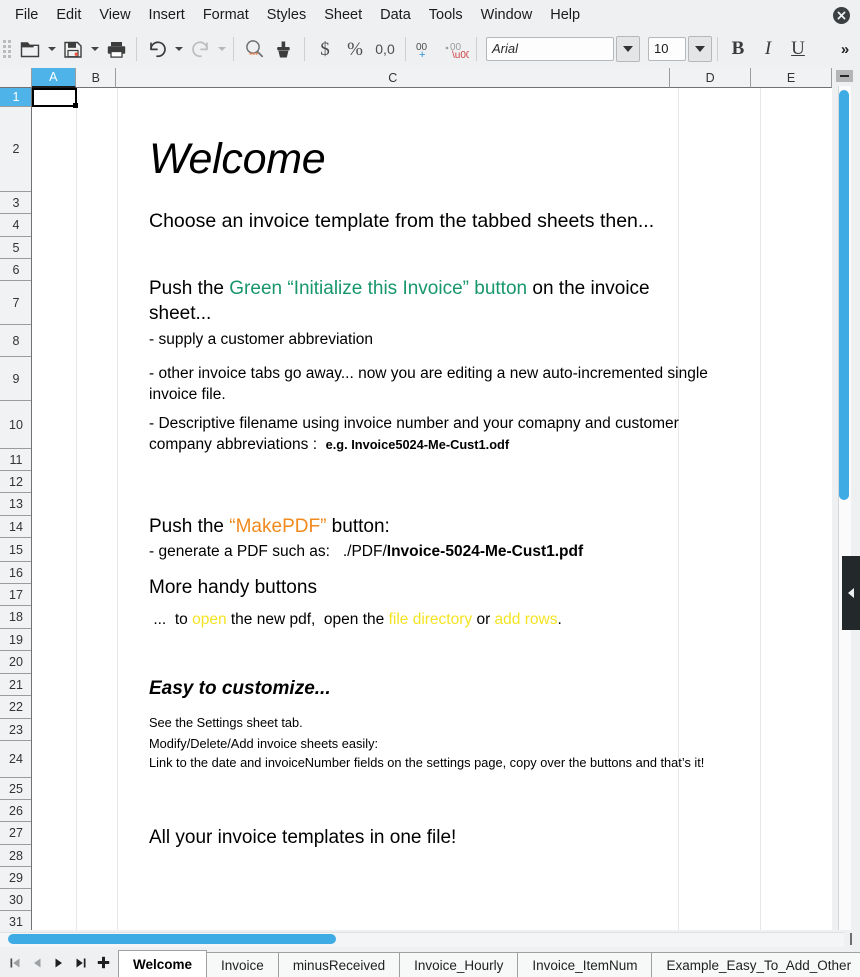  Describe the element at coordinates (15, 759) in the screenshot. I see `row-header-24: 24` at that location.